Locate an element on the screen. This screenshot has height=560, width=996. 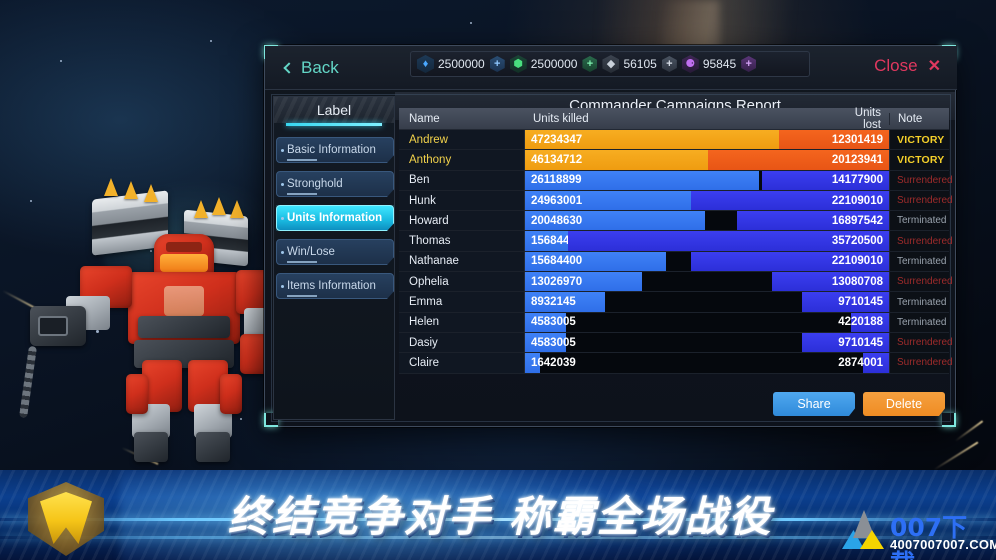
banner-slogan: 终结竞争对手 称霸全场战役 is located at coordinates (500, 516).